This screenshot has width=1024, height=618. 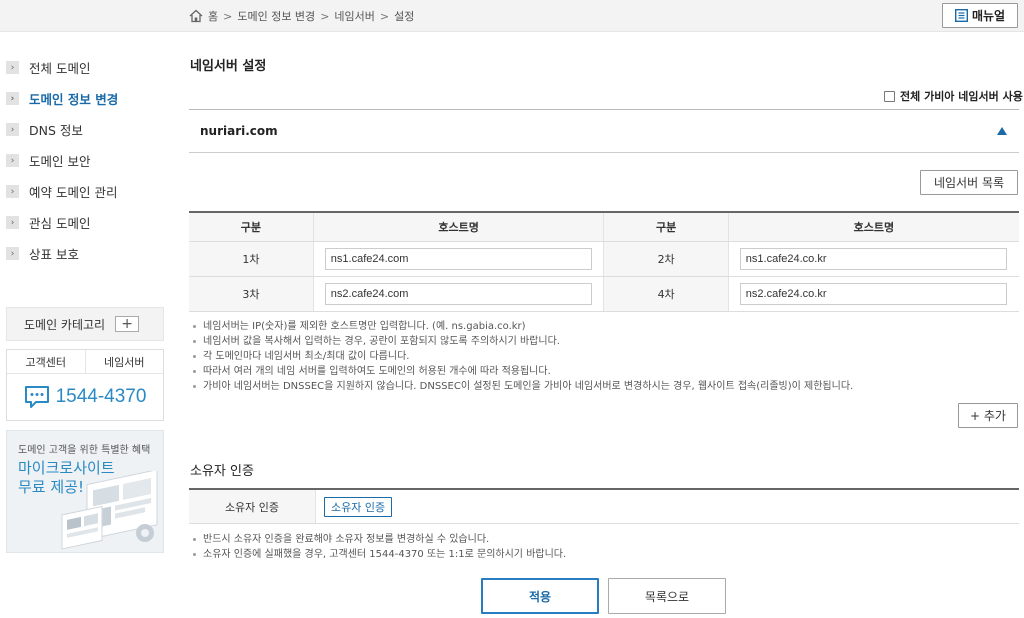 I want to click on table-row: 1차 ns1.cafe24.com 2차 ns1.cafe24.co.kr, so click(x=604, y=259).